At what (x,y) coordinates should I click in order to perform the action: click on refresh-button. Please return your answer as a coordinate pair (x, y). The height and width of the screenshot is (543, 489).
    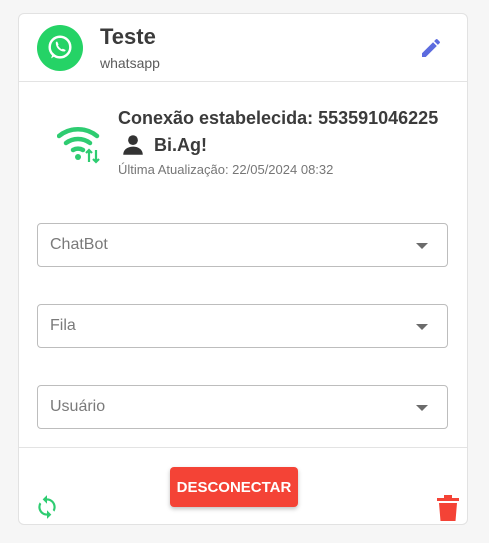
    Looking at the image, I should click on (47, 507).